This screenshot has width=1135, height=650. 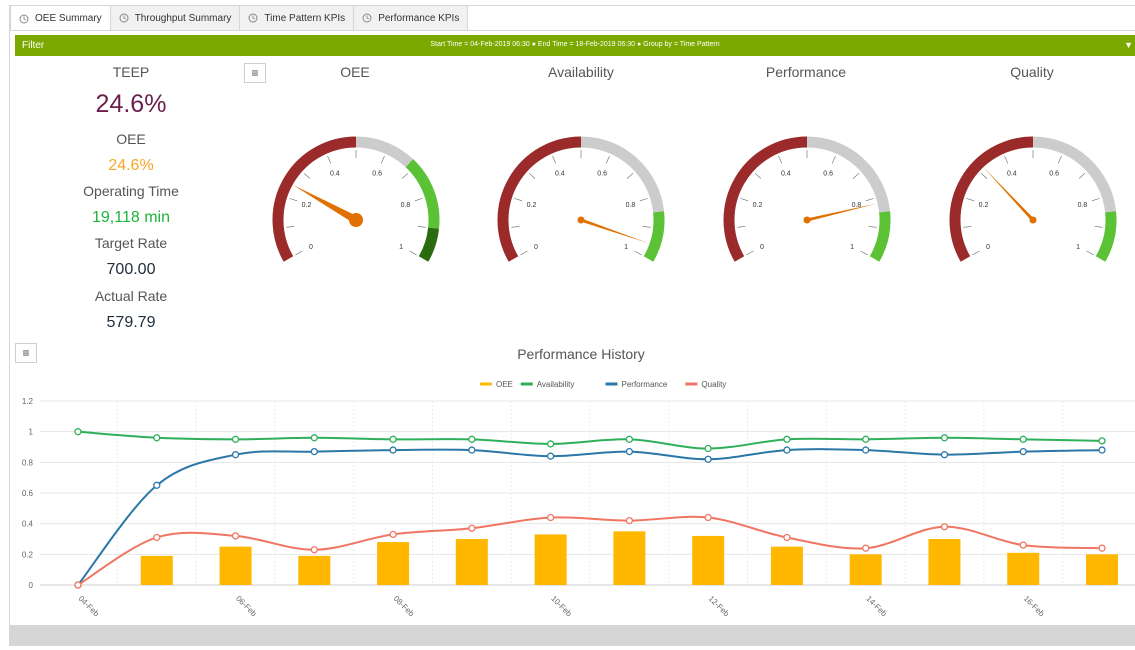 I want to click on horizontal-scrollbar, so click(x=572, y=635).